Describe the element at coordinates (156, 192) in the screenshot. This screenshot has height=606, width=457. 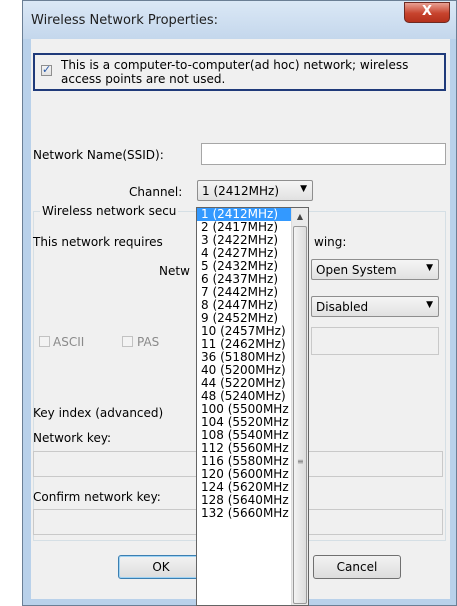
I see `channel-label: Channel:` at that location.